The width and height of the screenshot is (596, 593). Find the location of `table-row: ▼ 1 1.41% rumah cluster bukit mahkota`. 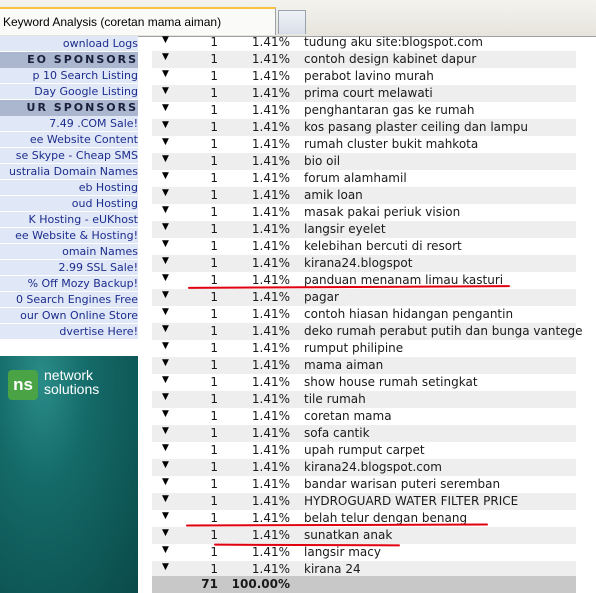

table-row: ▼ 1 1.41% rumah cluster bukit mahkota is located at coordinates (364, 144).